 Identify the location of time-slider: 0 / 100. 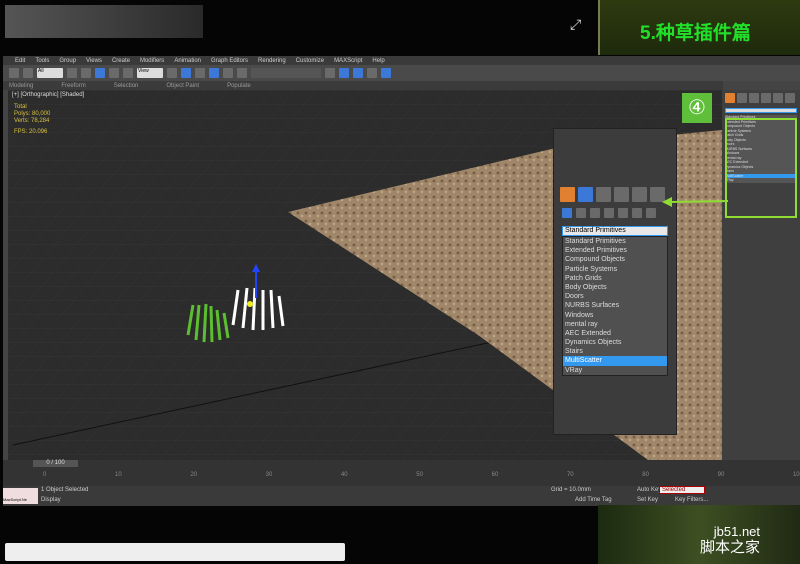
(55, 463).